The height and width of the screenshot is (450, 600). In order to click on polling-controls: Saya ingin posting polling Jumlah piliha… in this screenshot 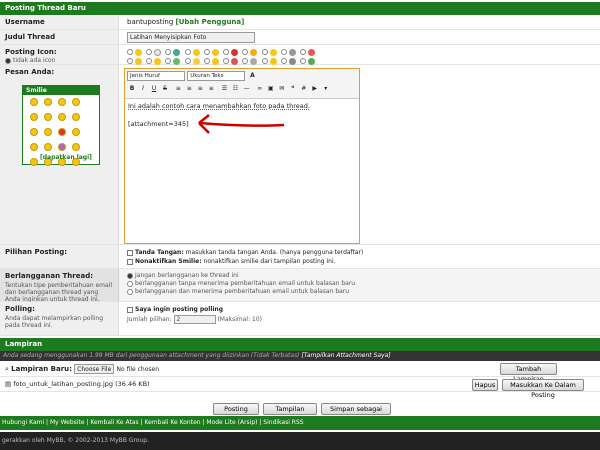, I will do `click(194, 318)`.